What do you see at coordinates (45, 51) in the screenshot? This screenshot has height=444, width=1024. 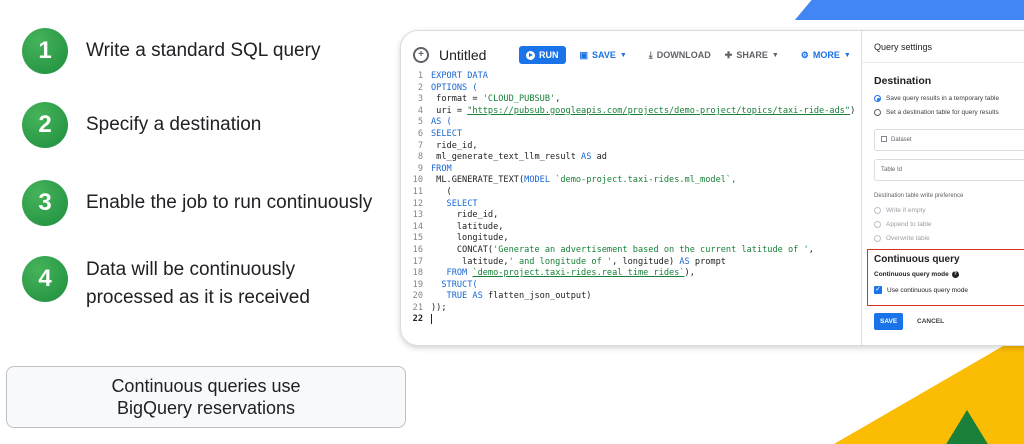 I see `step-number: 1` at bounding box center [45, 51].